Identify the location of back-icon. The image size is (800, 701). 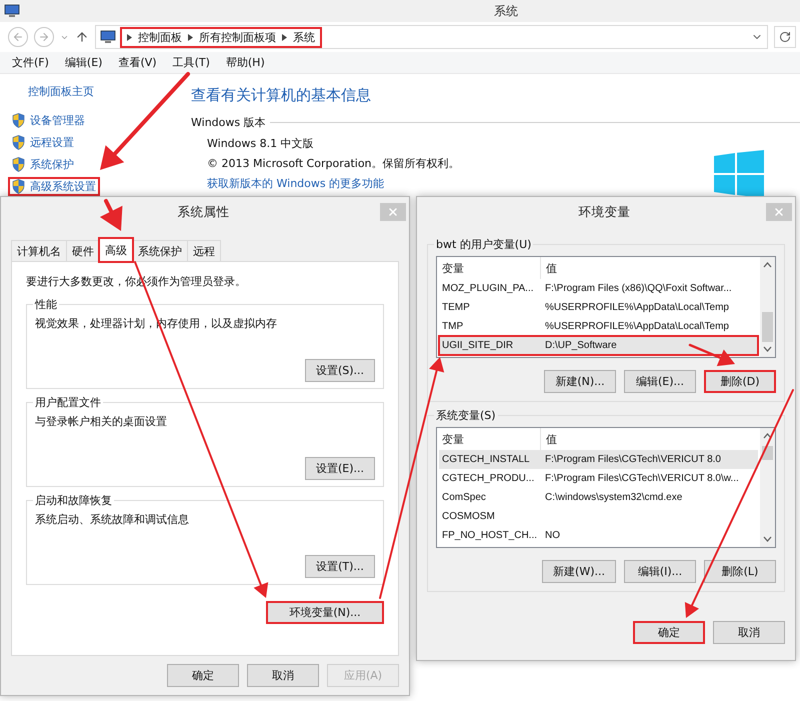
(18, 37).